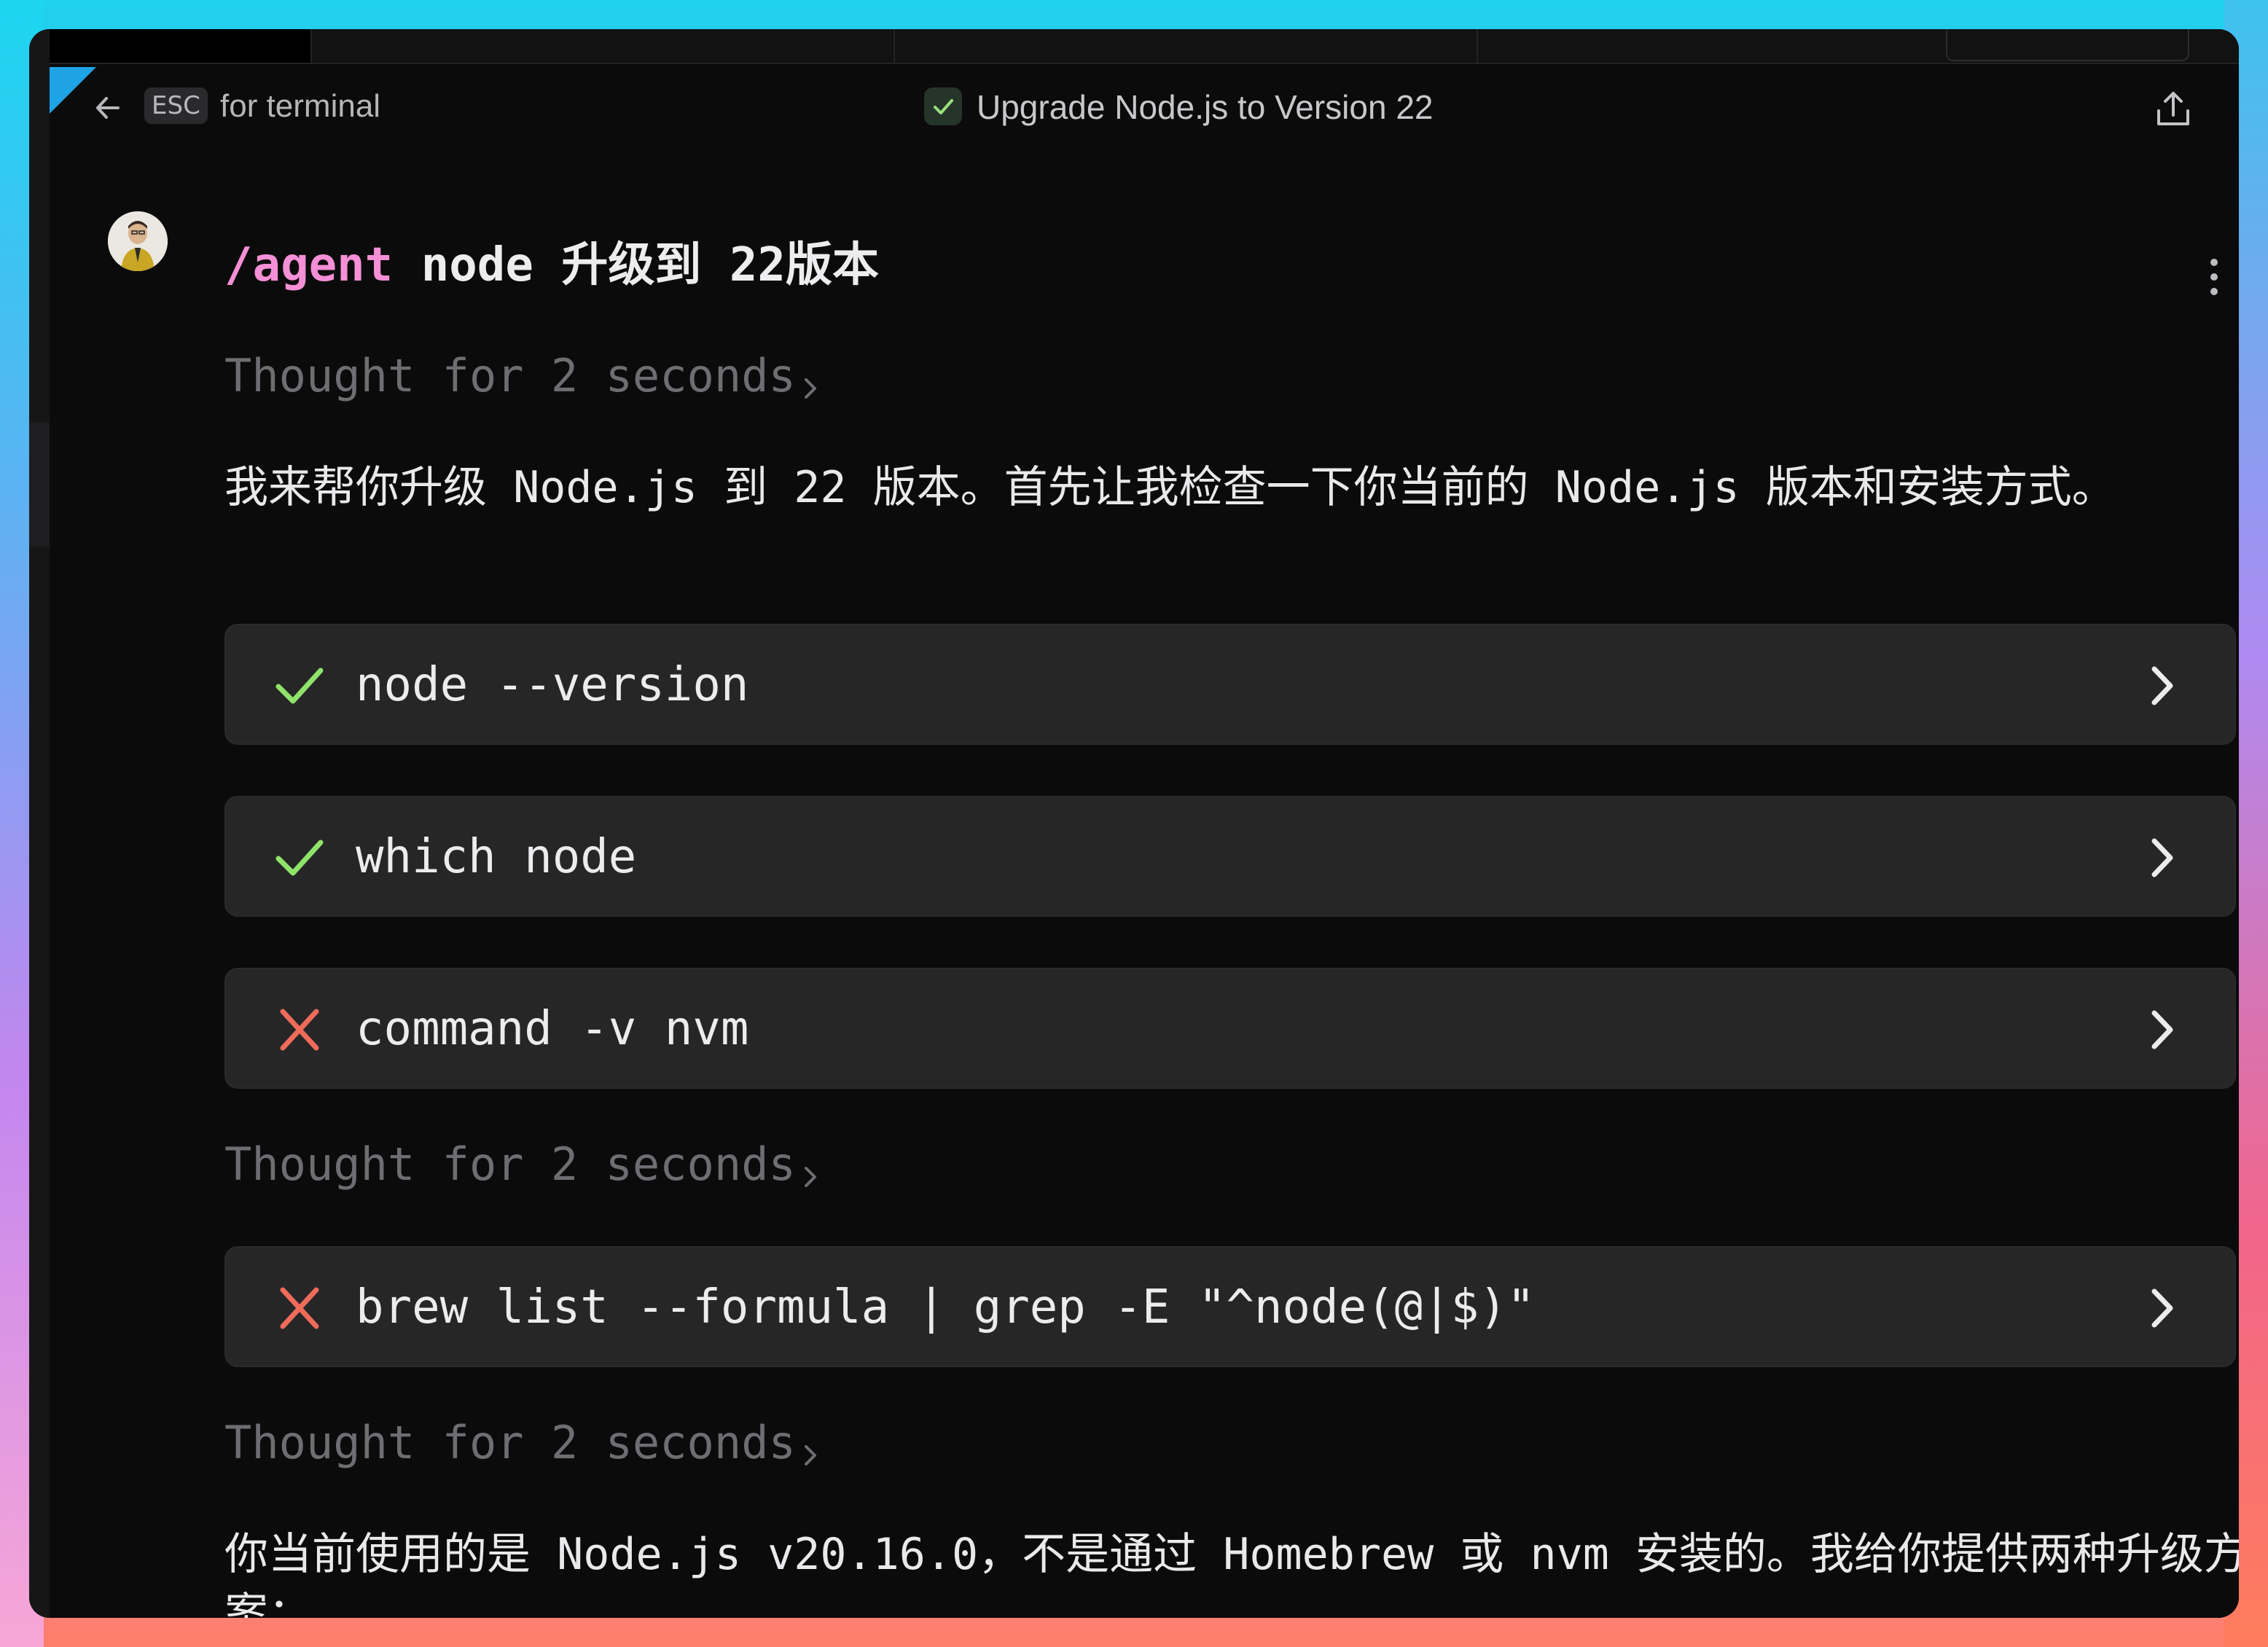  Describe the element at coordinates (39, 485) in the screenshot. I see `rail-marker` at that location.